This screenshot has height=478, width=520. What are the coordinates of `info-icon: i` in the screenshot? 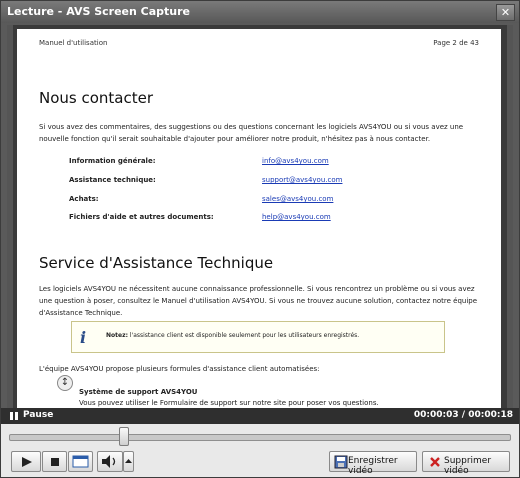 It's located at (83, 337).